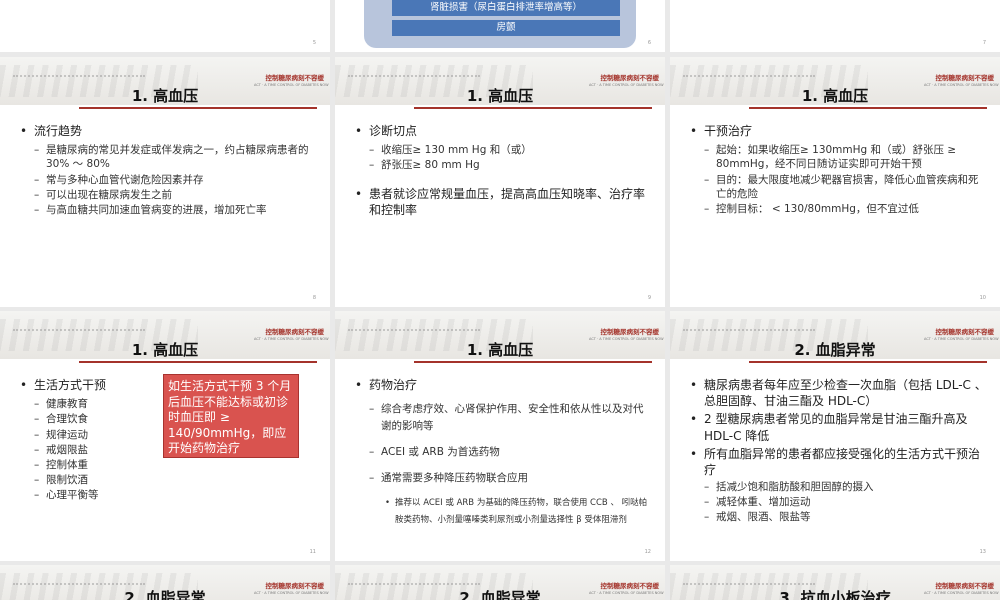 The width and height of the screenshot is (1000, 600). What do you see at coordinates (846, 487) in the screenshot?
I see `sub-bullet: 括减少饱和脂肪酸和胆固醇的摄入` at bounding box center [846, 487].